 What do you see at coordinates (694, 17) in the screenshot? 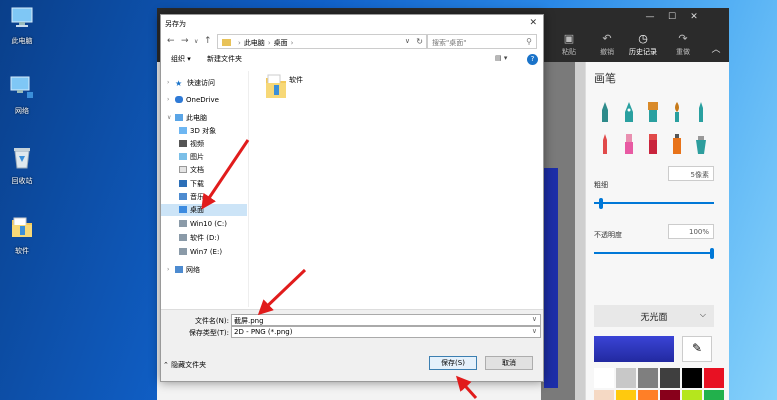
I see `close-button: ✕` at bounding box center [694, 17].